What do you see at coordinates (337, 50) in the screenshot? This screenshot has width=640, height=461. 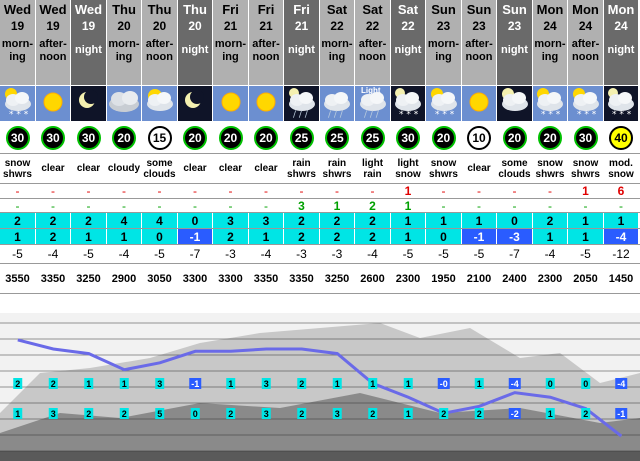 I see `period-label: morn- ing` at bounding box center [337, 50].